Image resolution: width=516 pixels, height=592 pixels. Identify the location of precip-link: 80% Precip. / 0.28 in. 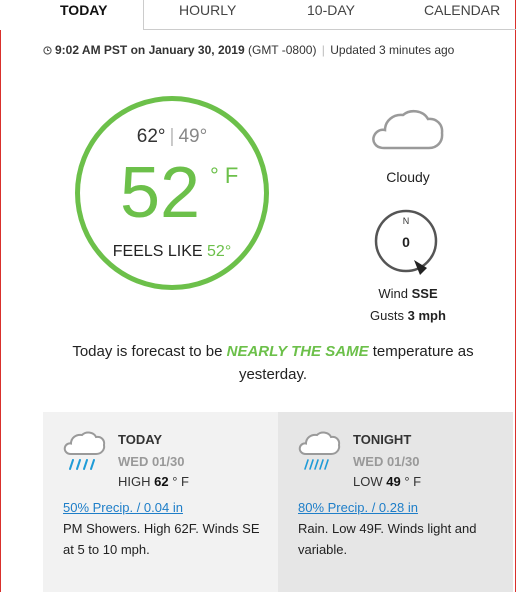
(358, 507).